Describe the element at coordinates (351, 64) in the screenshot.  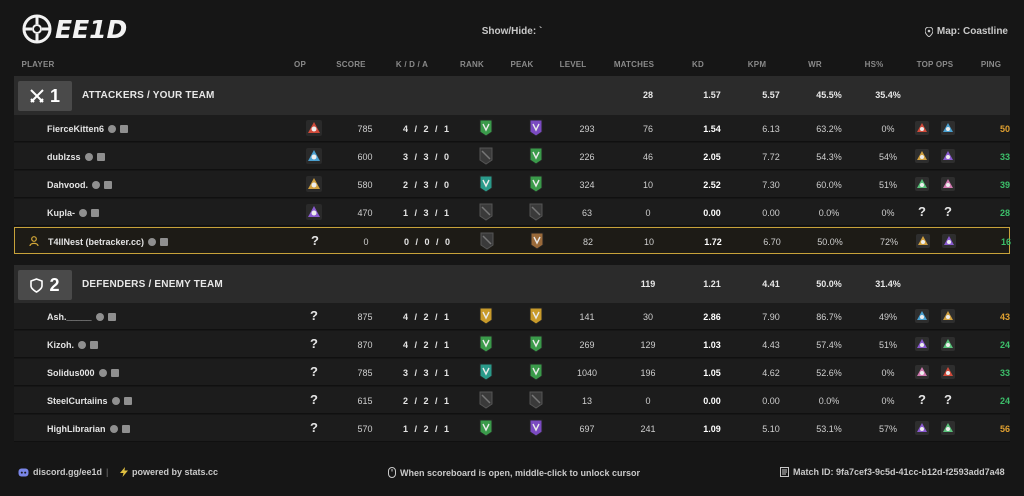
I see `col-score: SCORE` at that location.